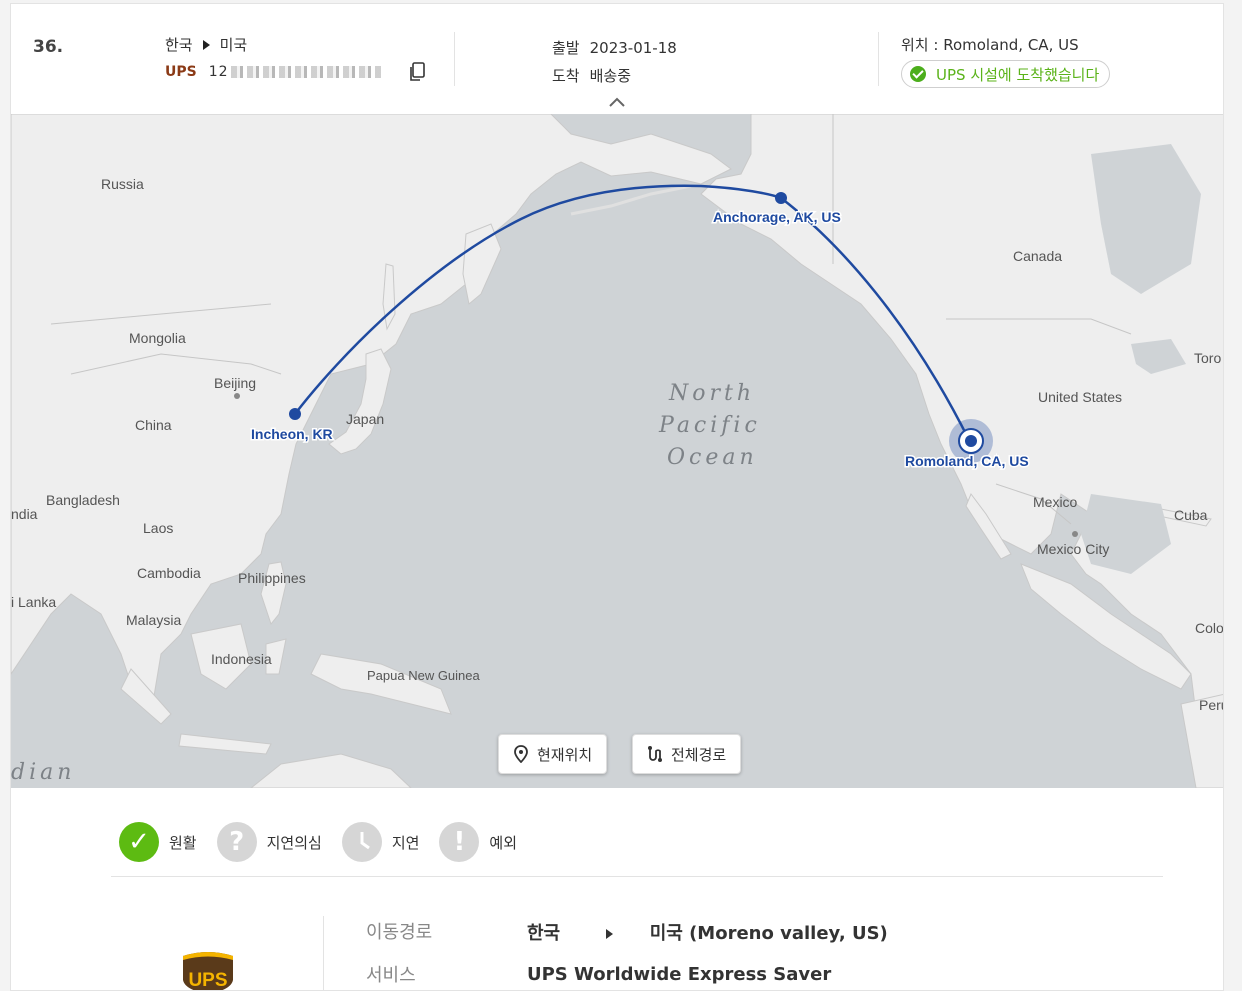 Image resolution: width=1242 pixels, height=991 pixels. What do you see at coordinates (459, 842) in the screenshot?
I see `exclamation-icon: !` at bounding box center [459, 842].